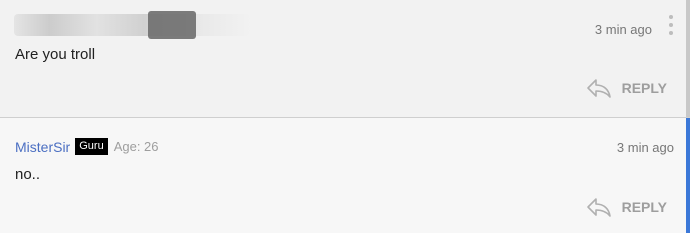  I want to click on rank-badge: Guru, so click(91, 146).